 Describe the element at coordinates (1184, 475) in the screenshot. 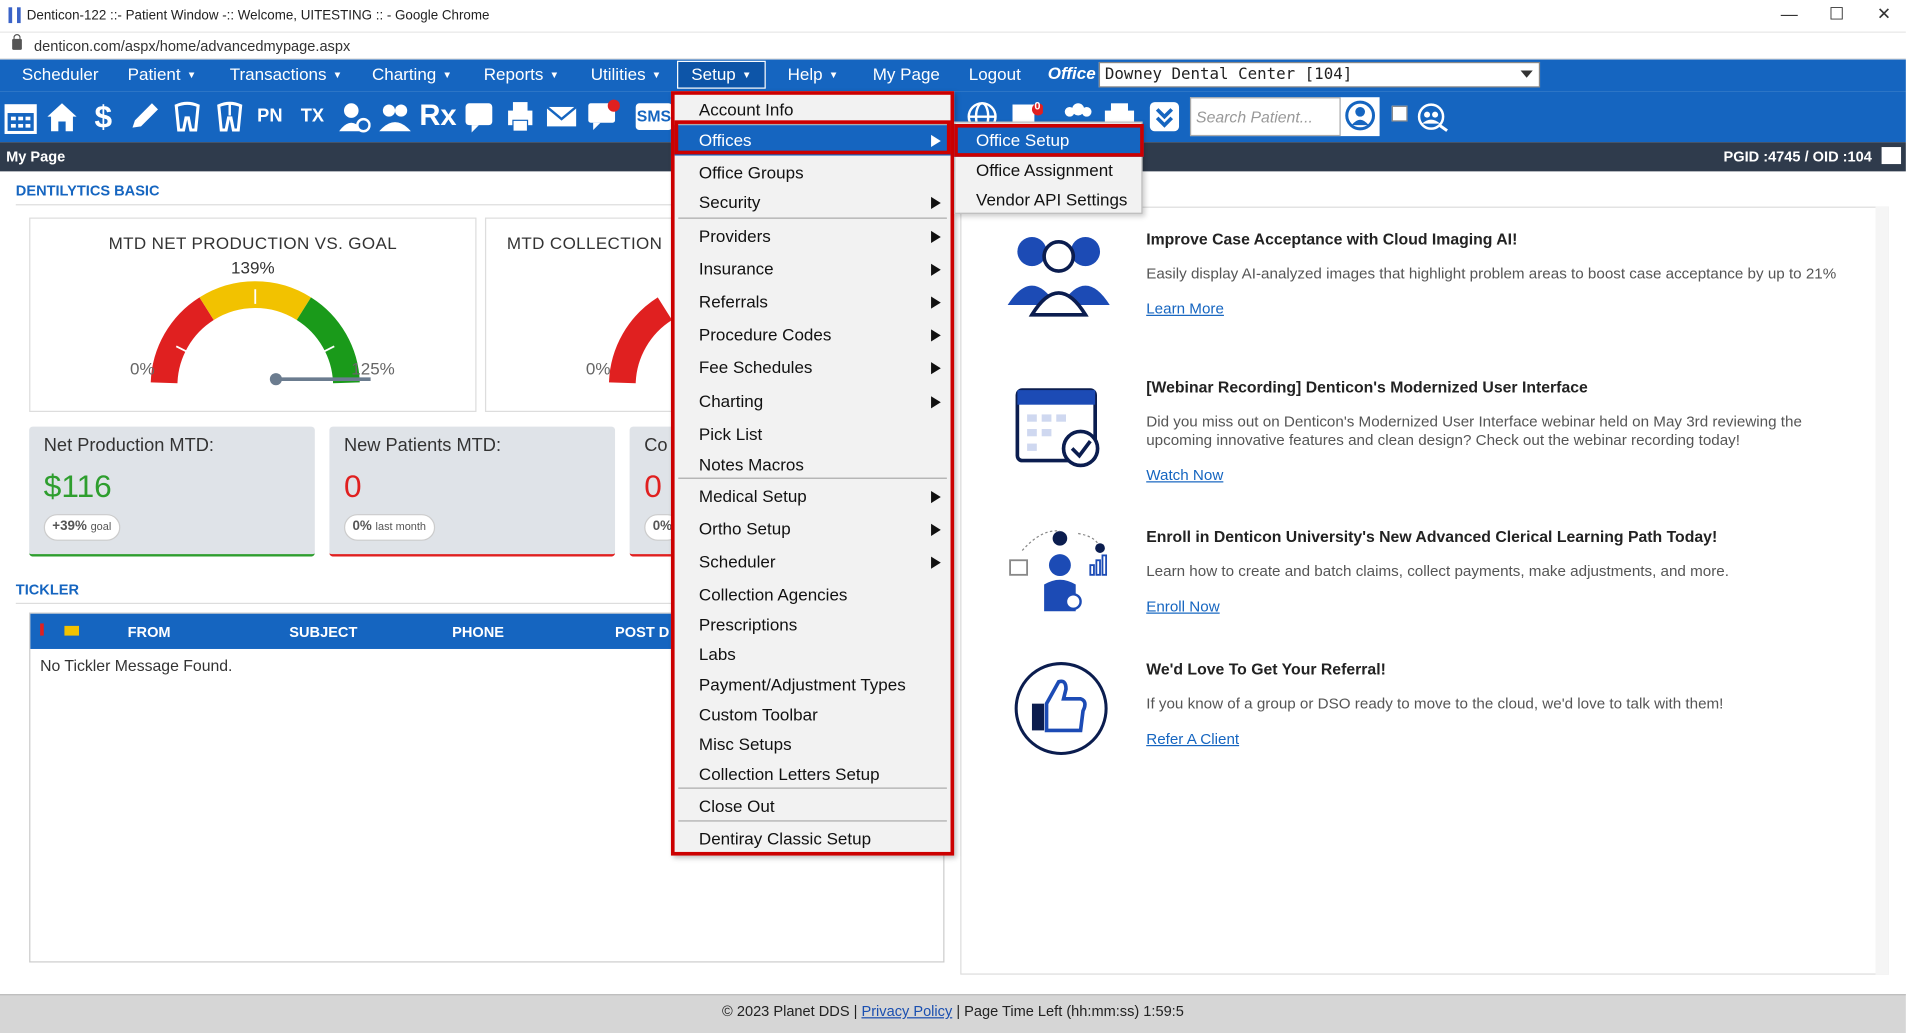

I see `news-link-watch-now: Watch Now` at that location.